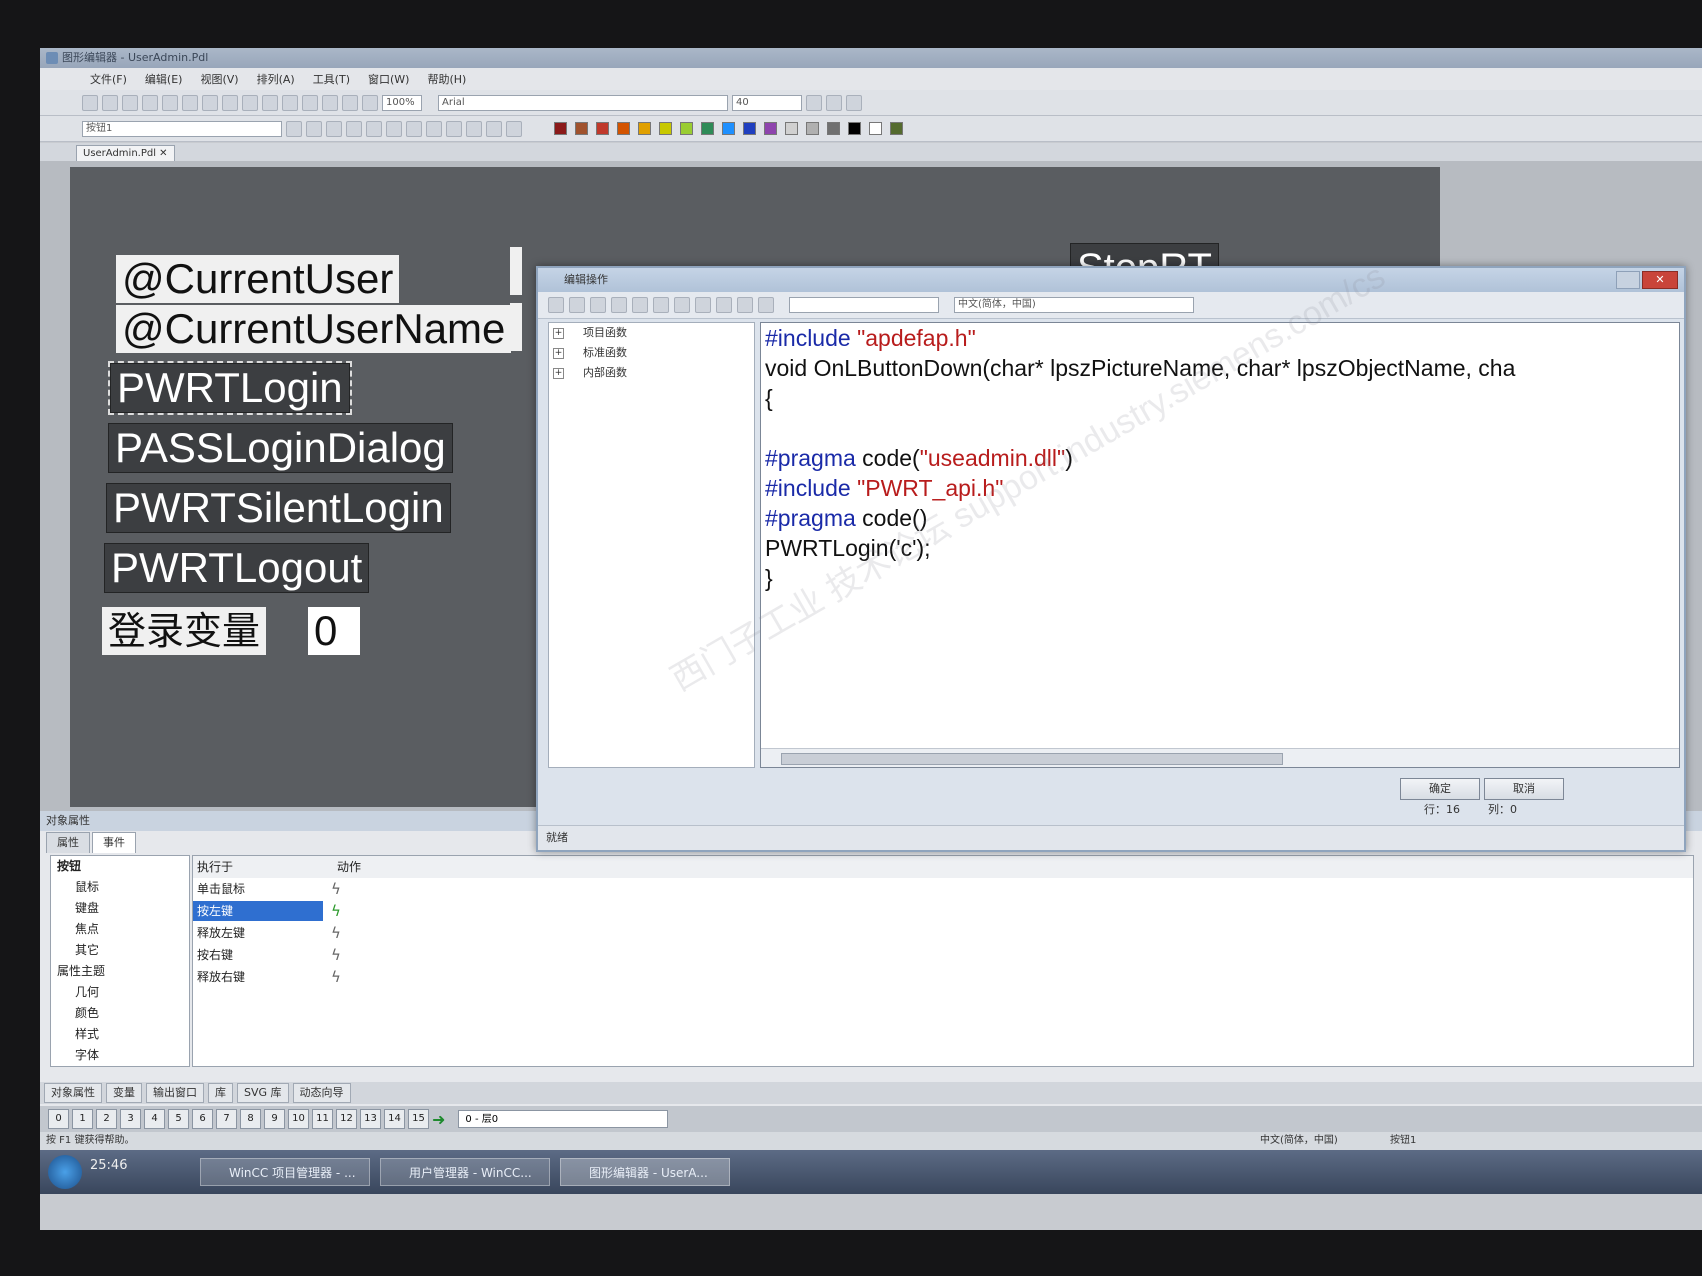 Image resolution: width=1702 pixels, height=1276 pixels. What do you see at coordinates (226, 1119) in the screenshot?
I see `layer-button: 7` at bounding box center [226, 1119].